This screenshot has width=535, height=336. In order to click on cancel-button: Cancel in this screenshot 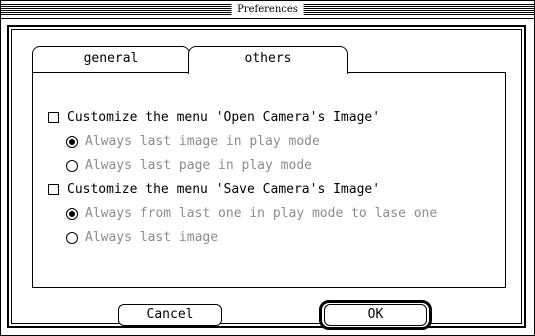, I will do `click(170, 315)`.